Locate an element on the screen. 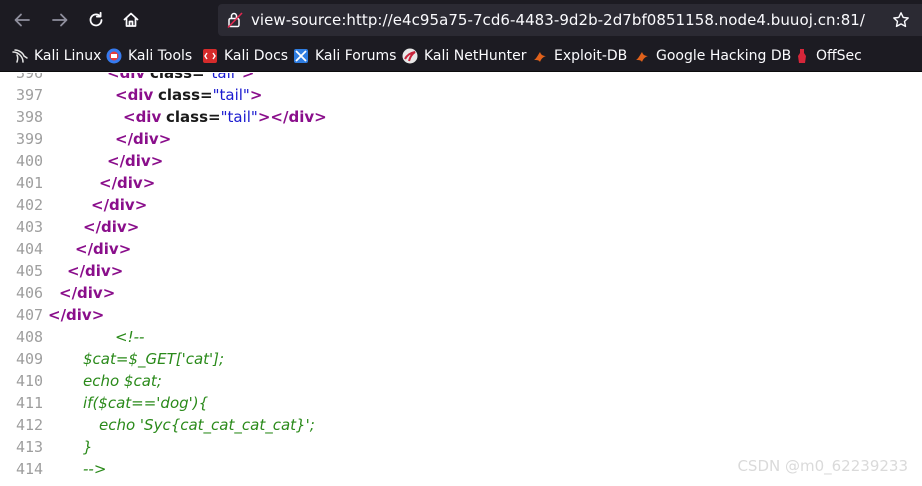 The width and height of the screenshot is (922, 486). html-attribute-value: "tail" is located at coordinates (223, 77).